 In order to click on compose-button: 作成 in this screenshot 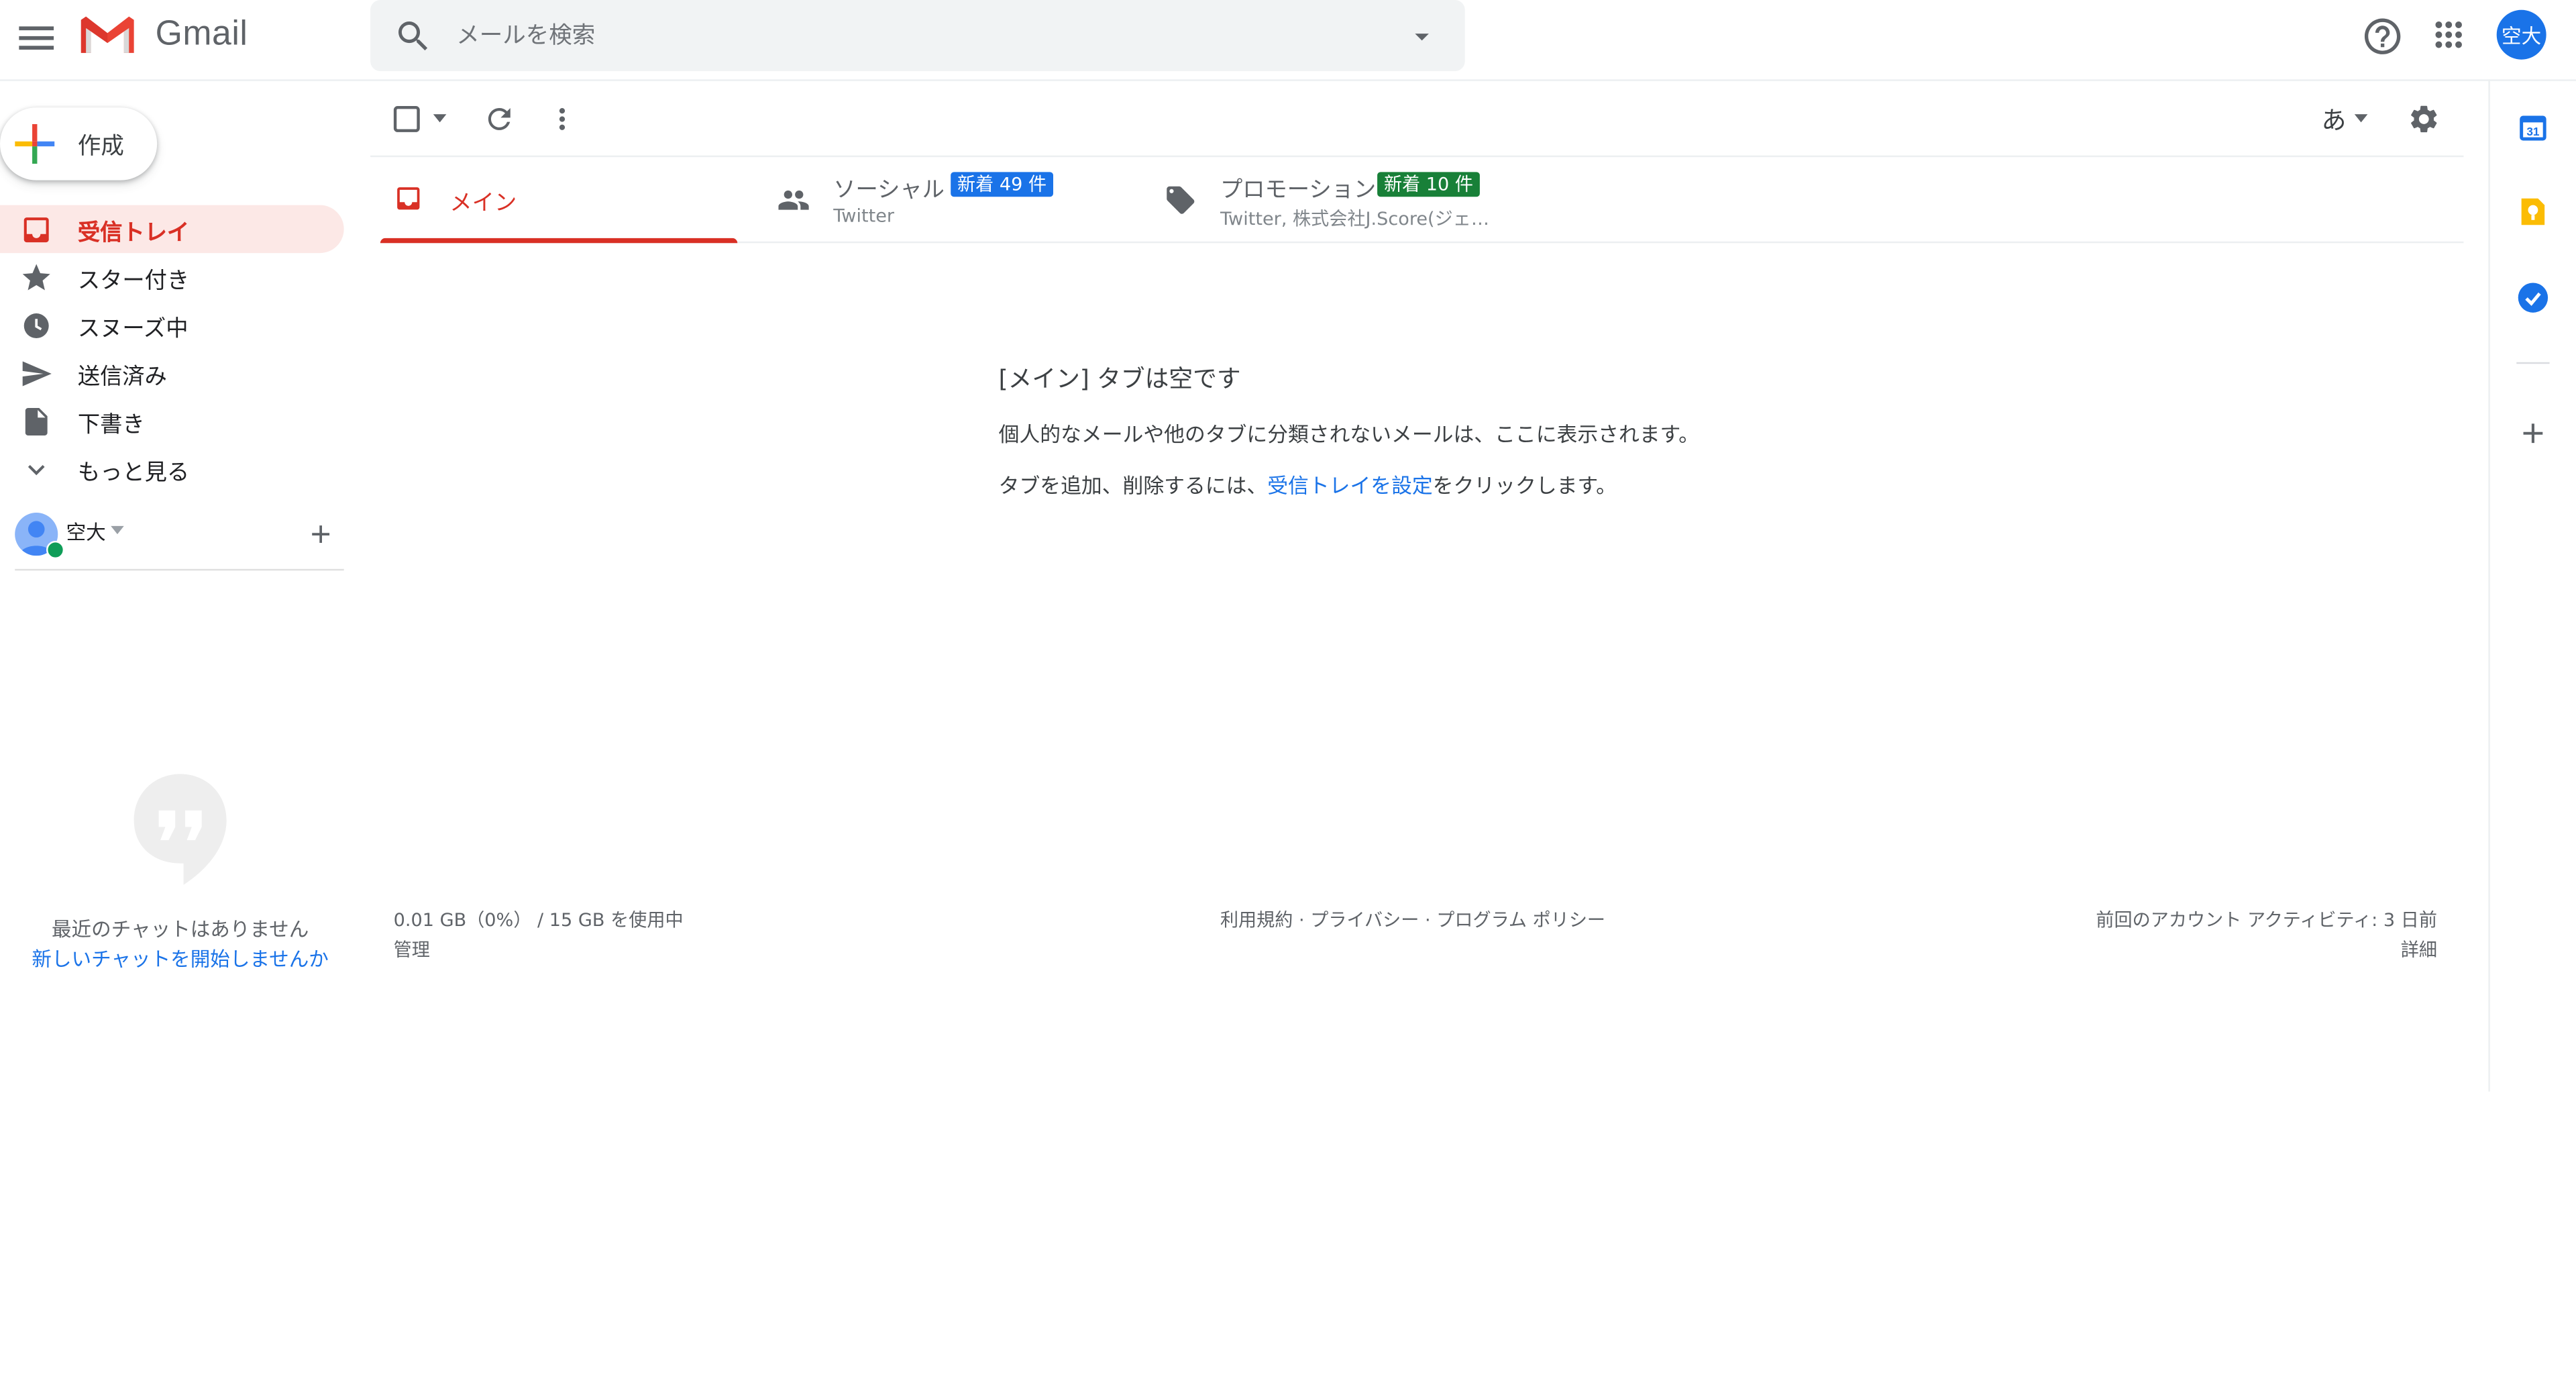, I will do `click(79, 144)`.